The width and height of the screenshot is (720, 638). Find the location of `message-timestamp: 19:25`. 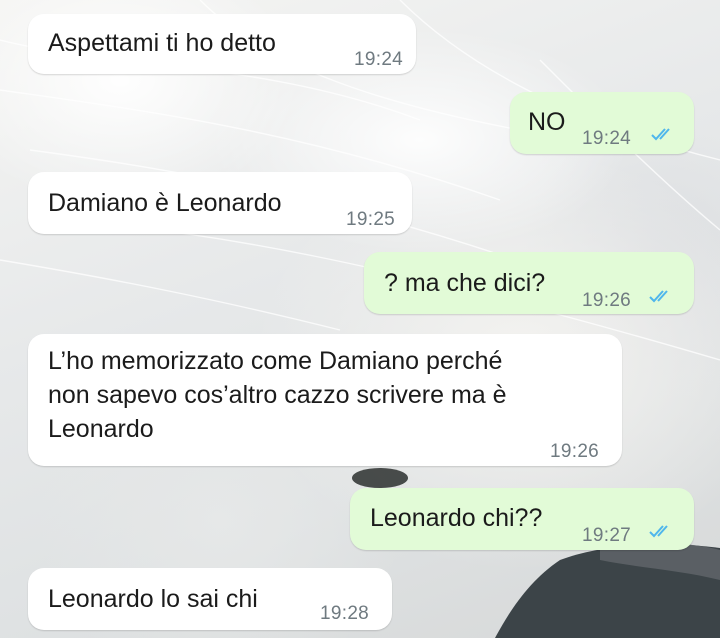

message-timestamp: 19:25 is located at coordinates (371, 219).